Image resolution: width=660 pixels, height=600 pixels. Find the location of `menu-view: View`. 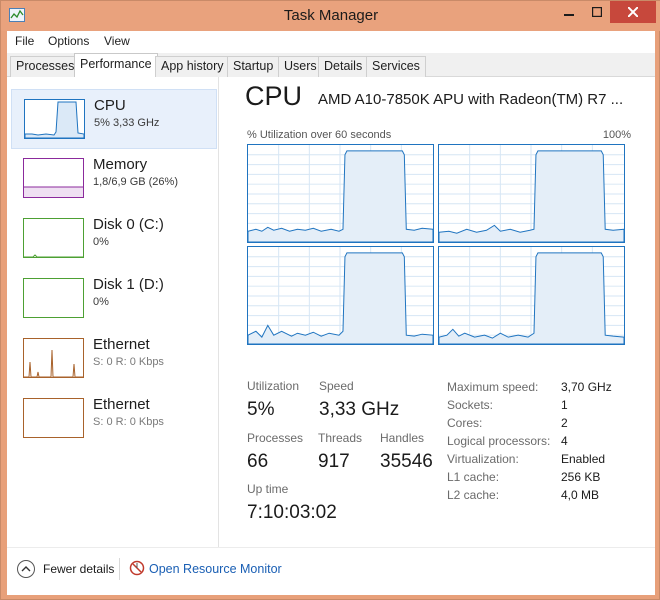

menu-view: View is located at coordinates (117, 41).